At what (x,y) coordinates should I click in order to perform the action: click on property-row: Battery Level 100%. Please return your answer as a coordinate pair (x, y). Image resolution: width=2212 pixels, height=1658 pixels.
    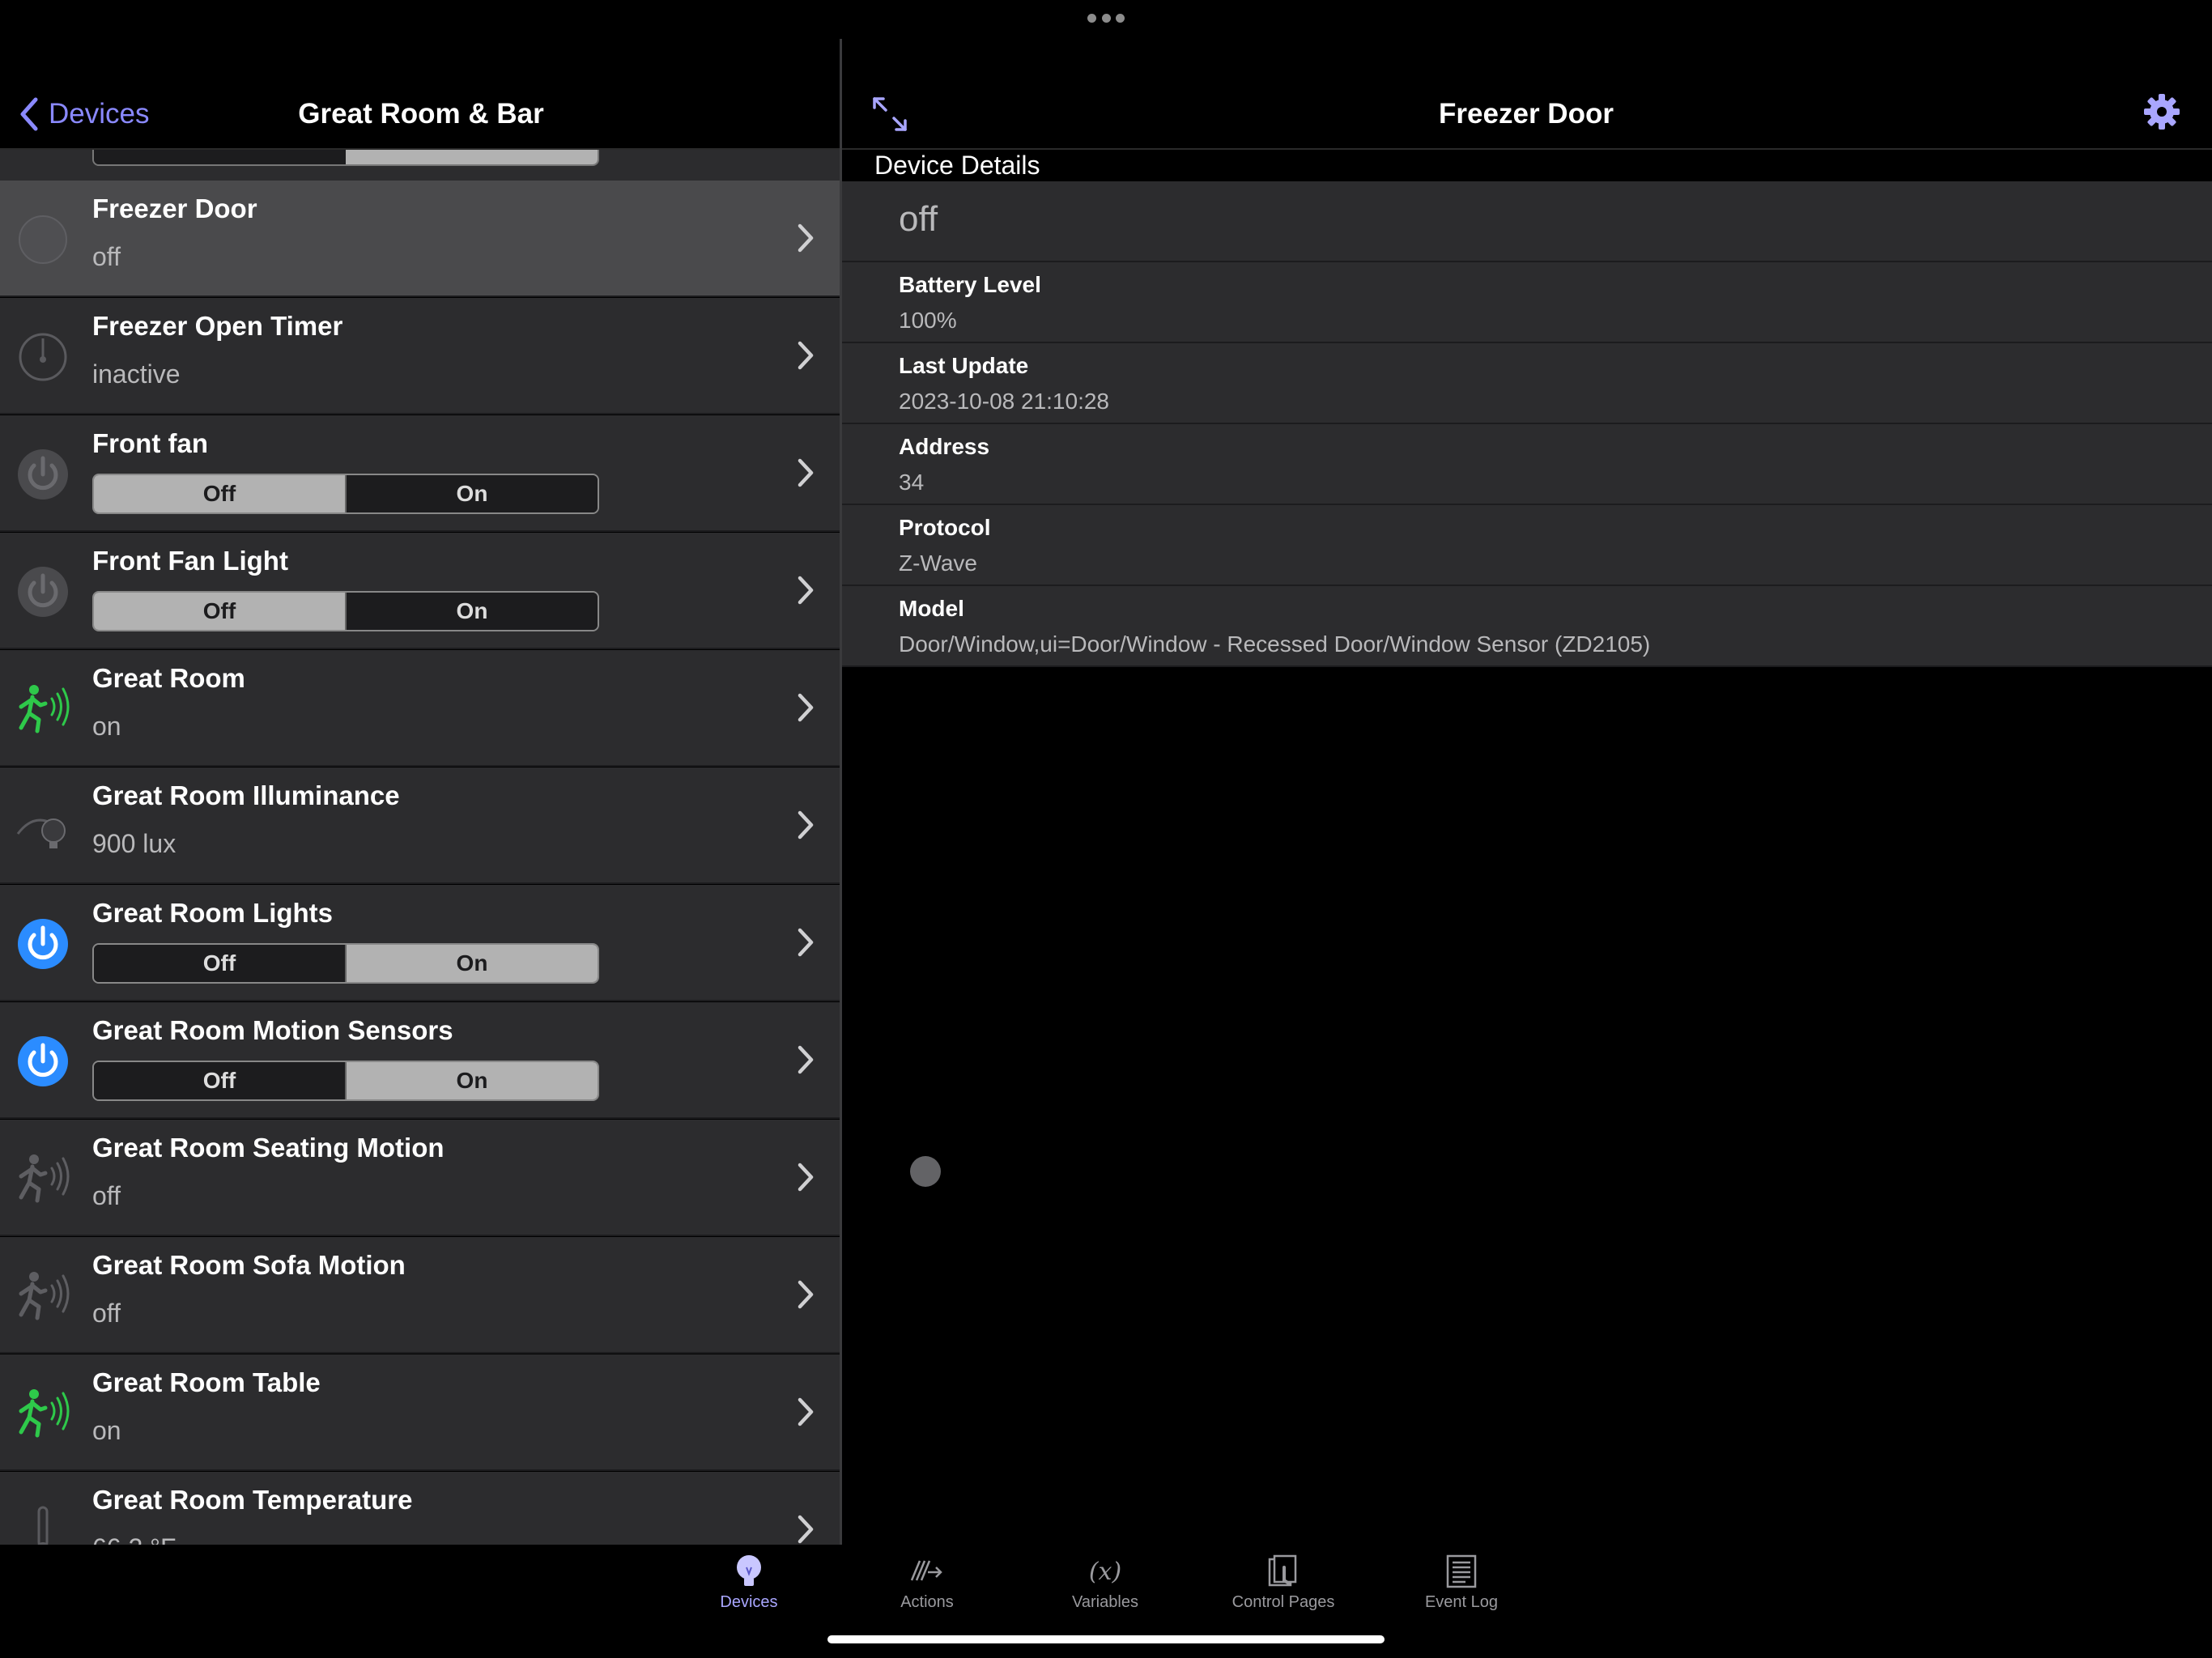
    Looking at the image, I should click on (1527, 302).